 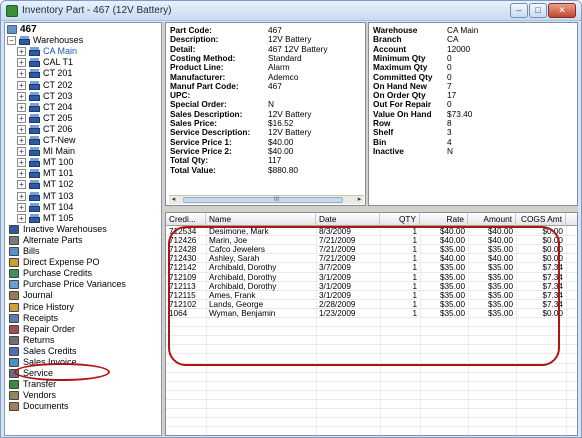 I want to click on tree-warehouse-item: + MT 103, so click(x=83, y=196).